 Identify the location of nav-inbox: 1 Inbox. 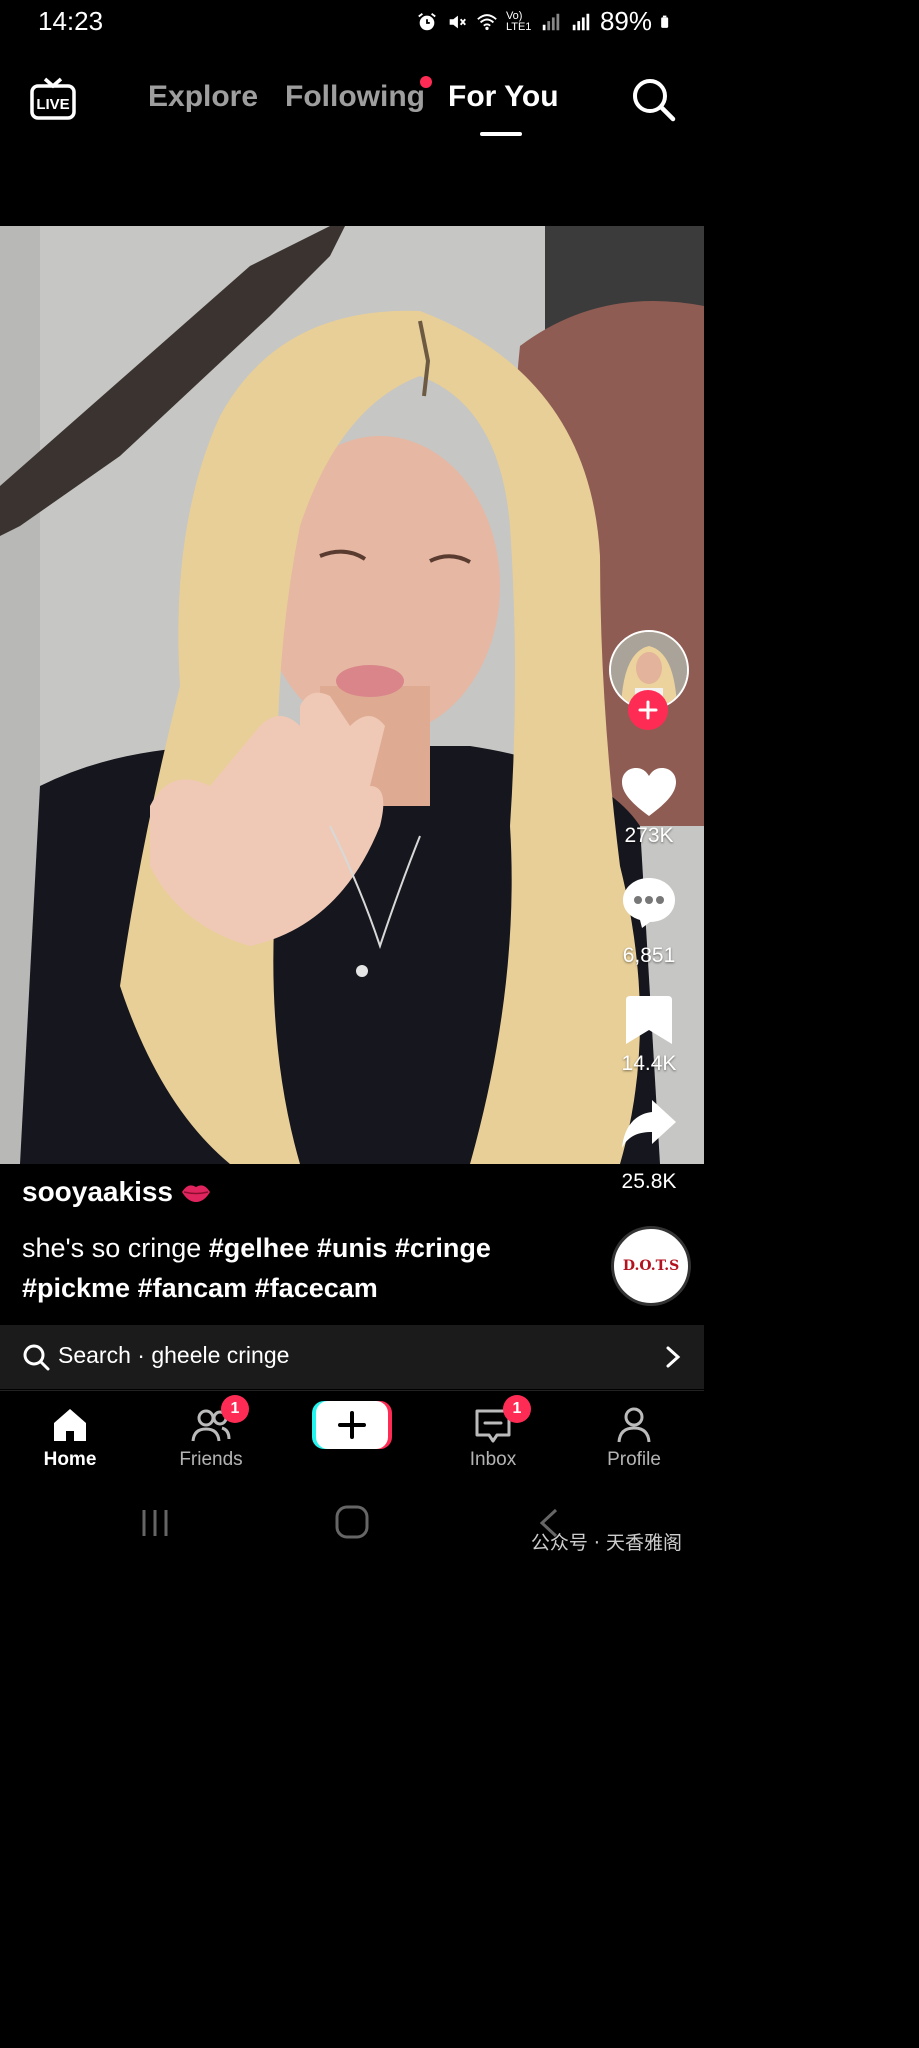
(493, 1437).